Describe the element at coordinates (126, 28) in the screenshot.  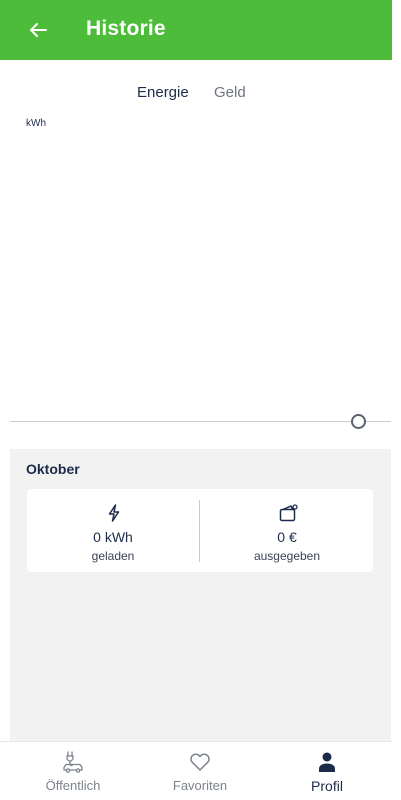
I see `page-title: Historie` at that location.